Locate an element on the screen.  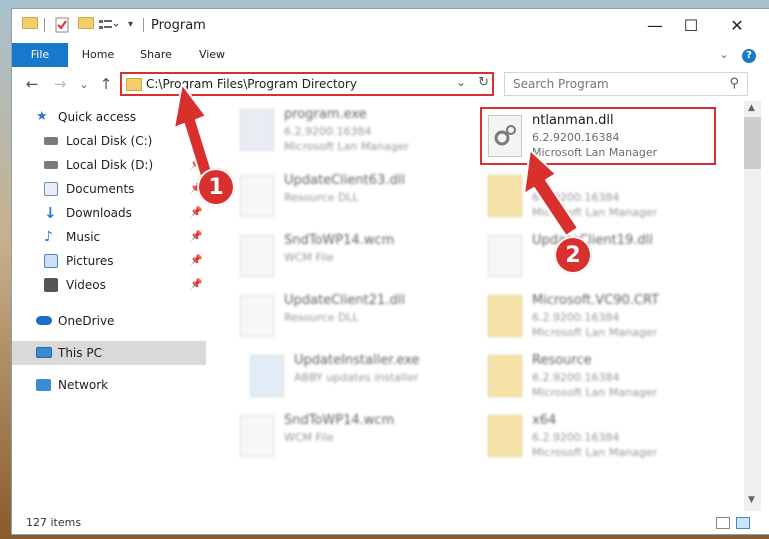
step-badge-2: 2 is located at coordinates (573, 255).